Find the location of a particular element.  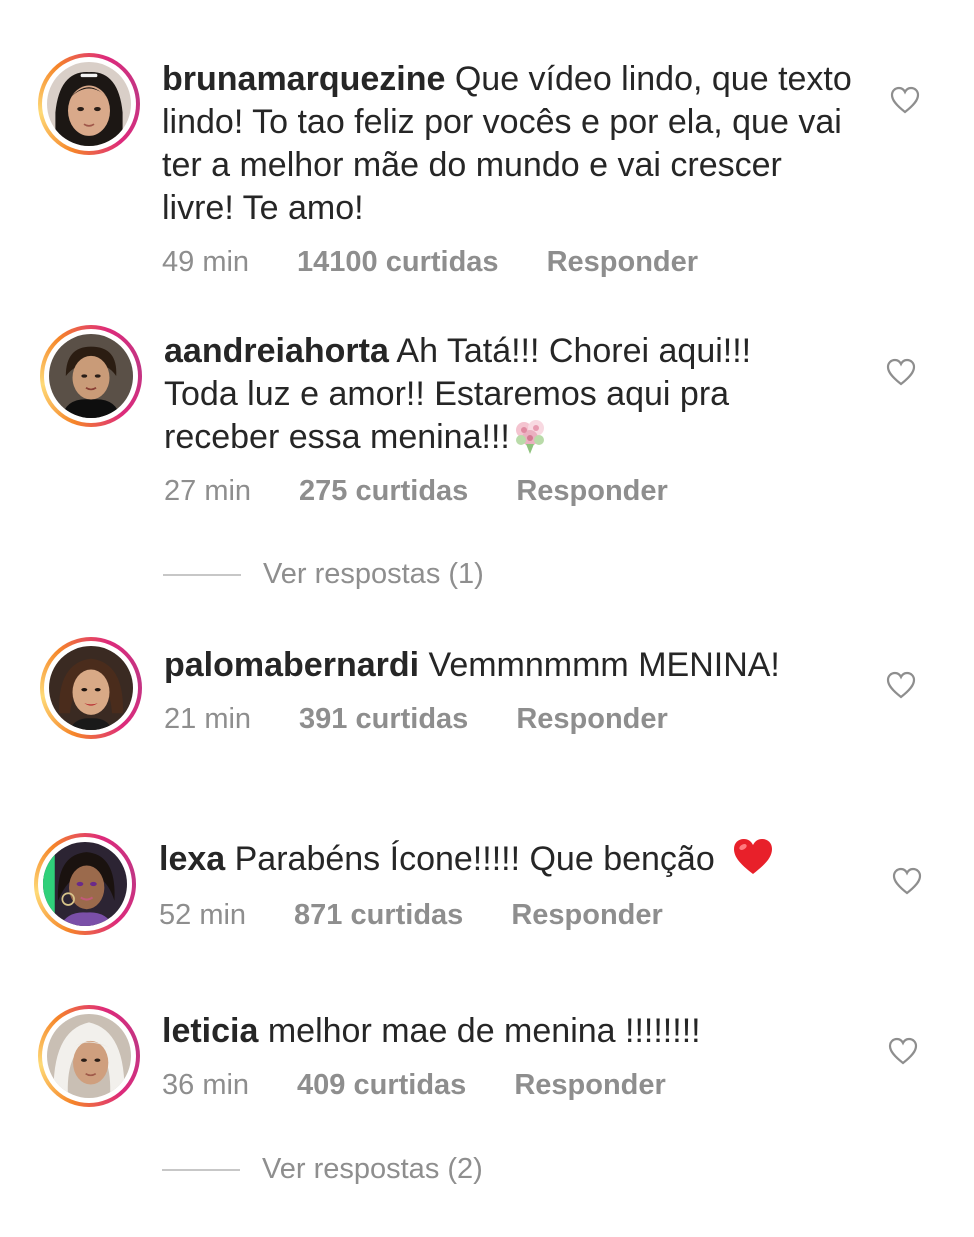

comment-username: brunamarquezine is located at coordinates (303, 79).